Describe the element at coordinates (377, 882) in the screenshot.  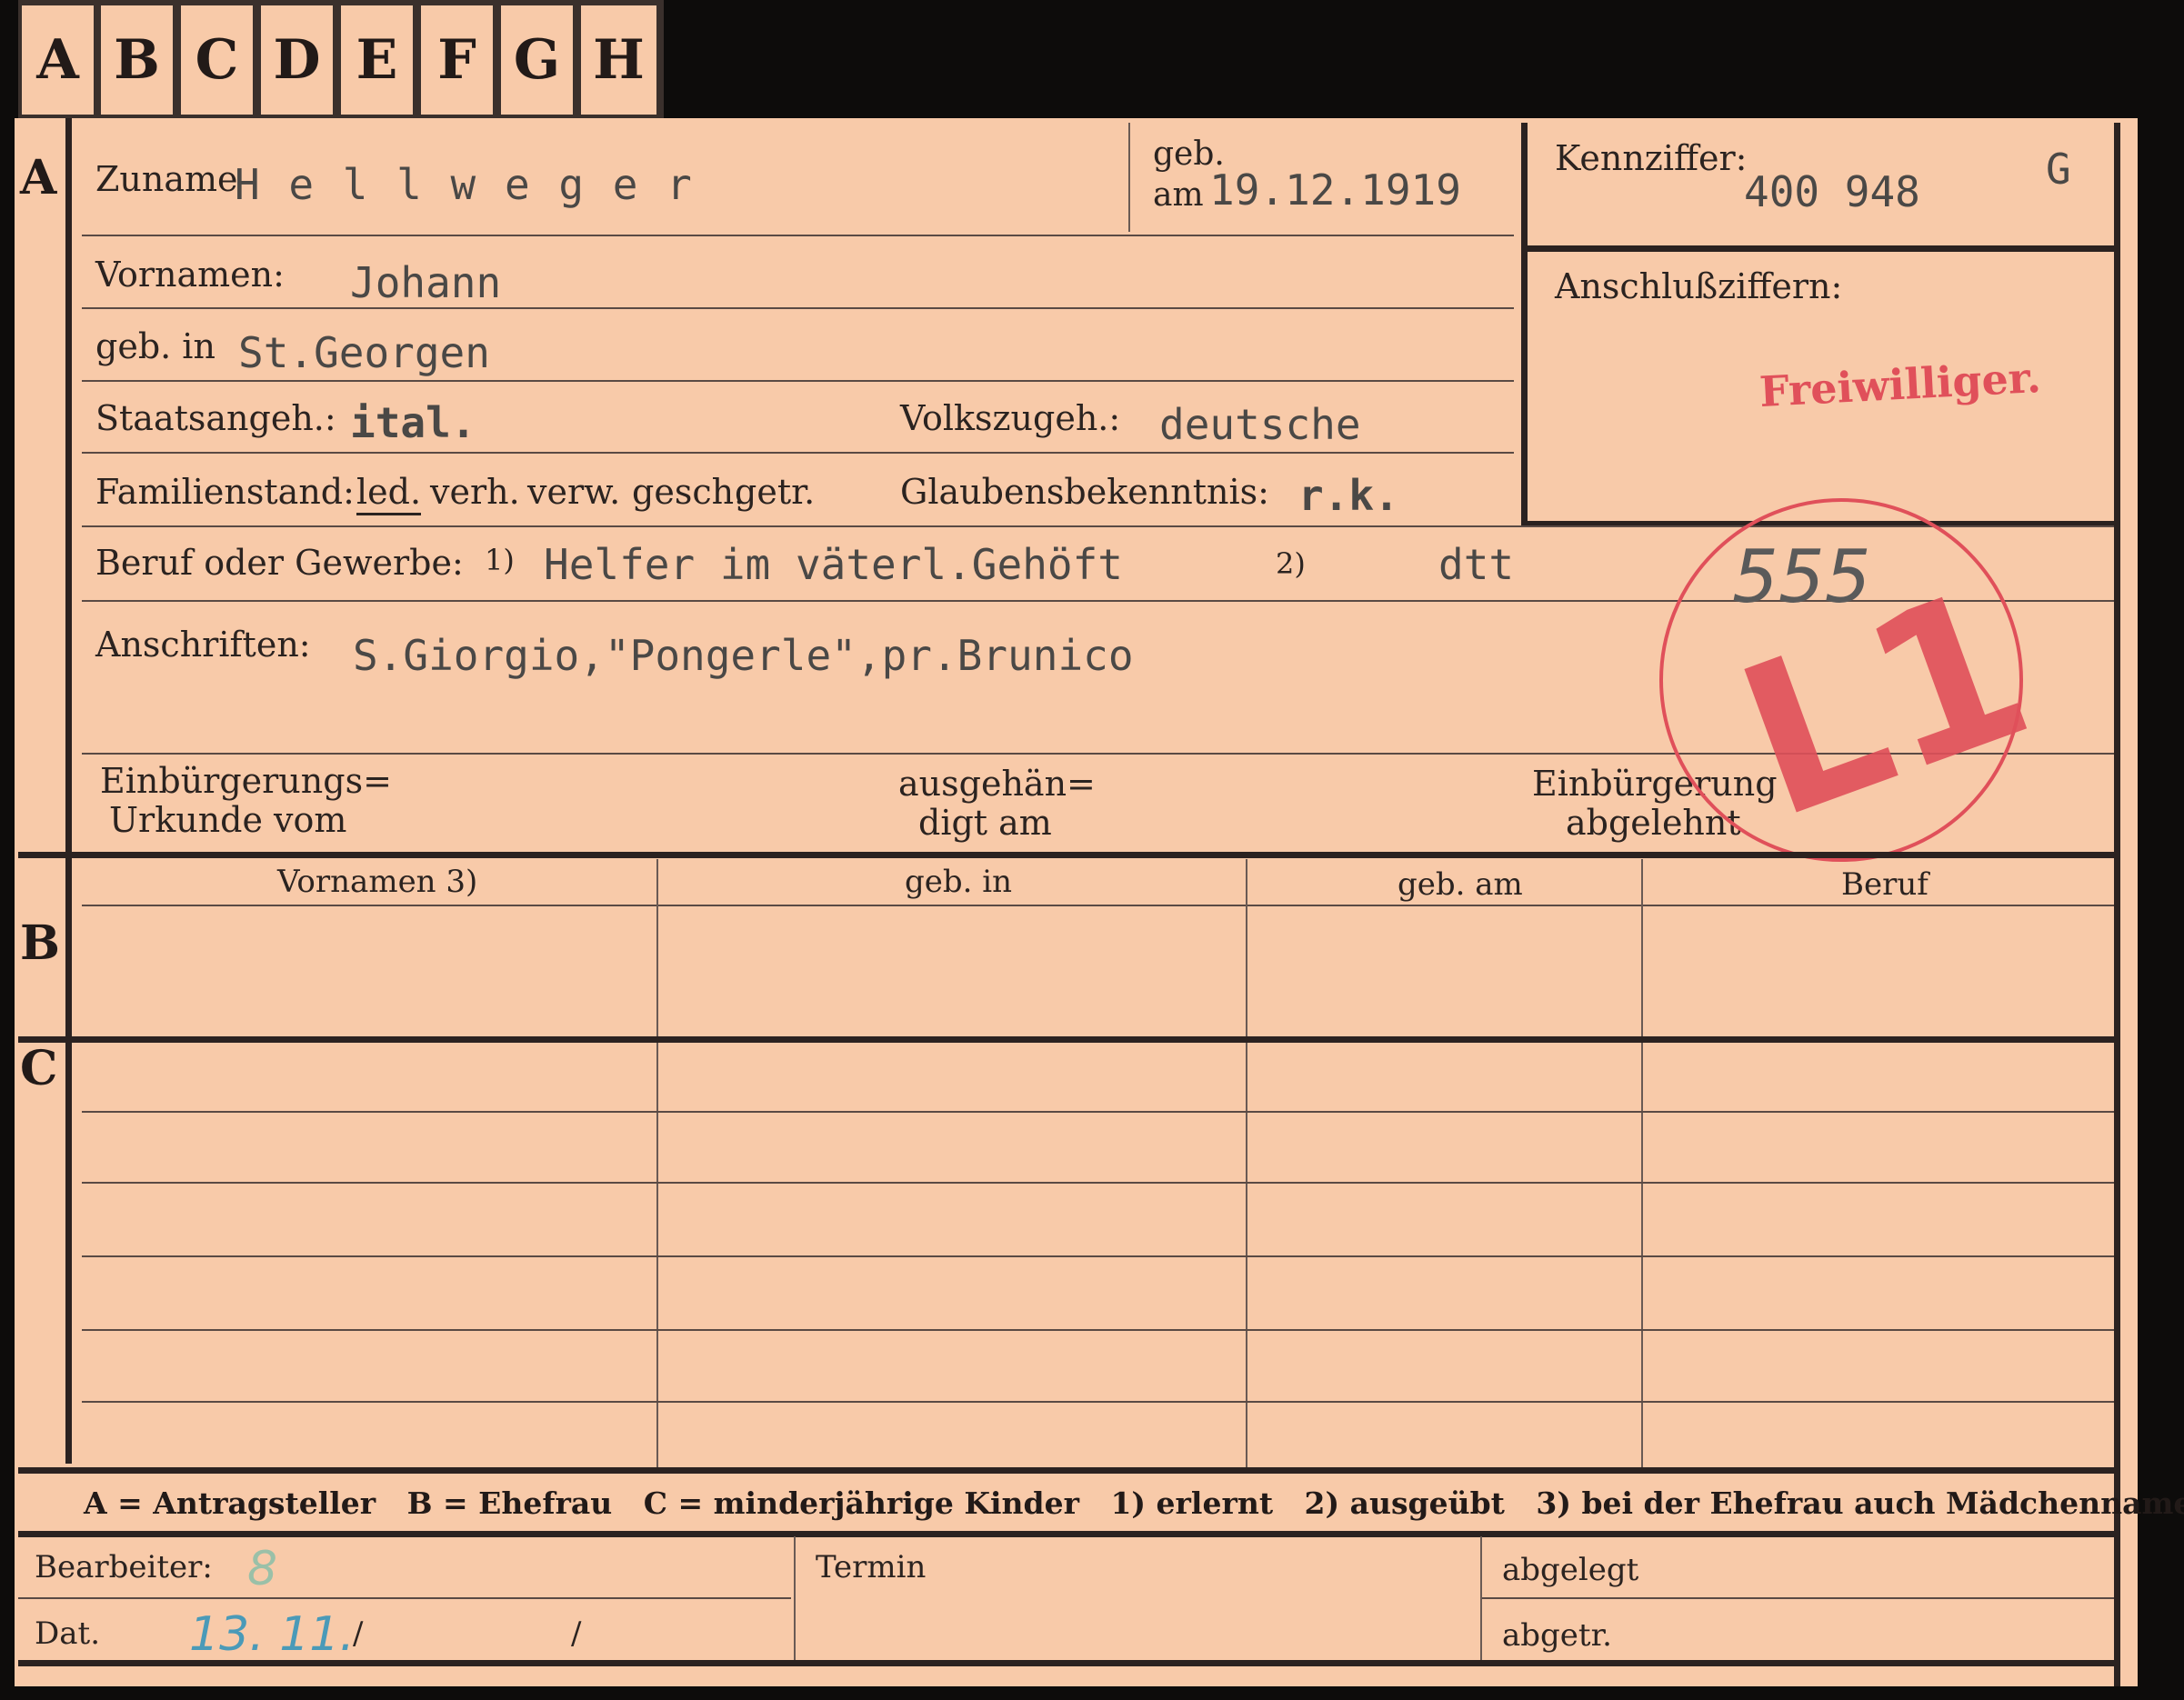
I see `table-header-vornamen: Vornamen 3)` at that location.